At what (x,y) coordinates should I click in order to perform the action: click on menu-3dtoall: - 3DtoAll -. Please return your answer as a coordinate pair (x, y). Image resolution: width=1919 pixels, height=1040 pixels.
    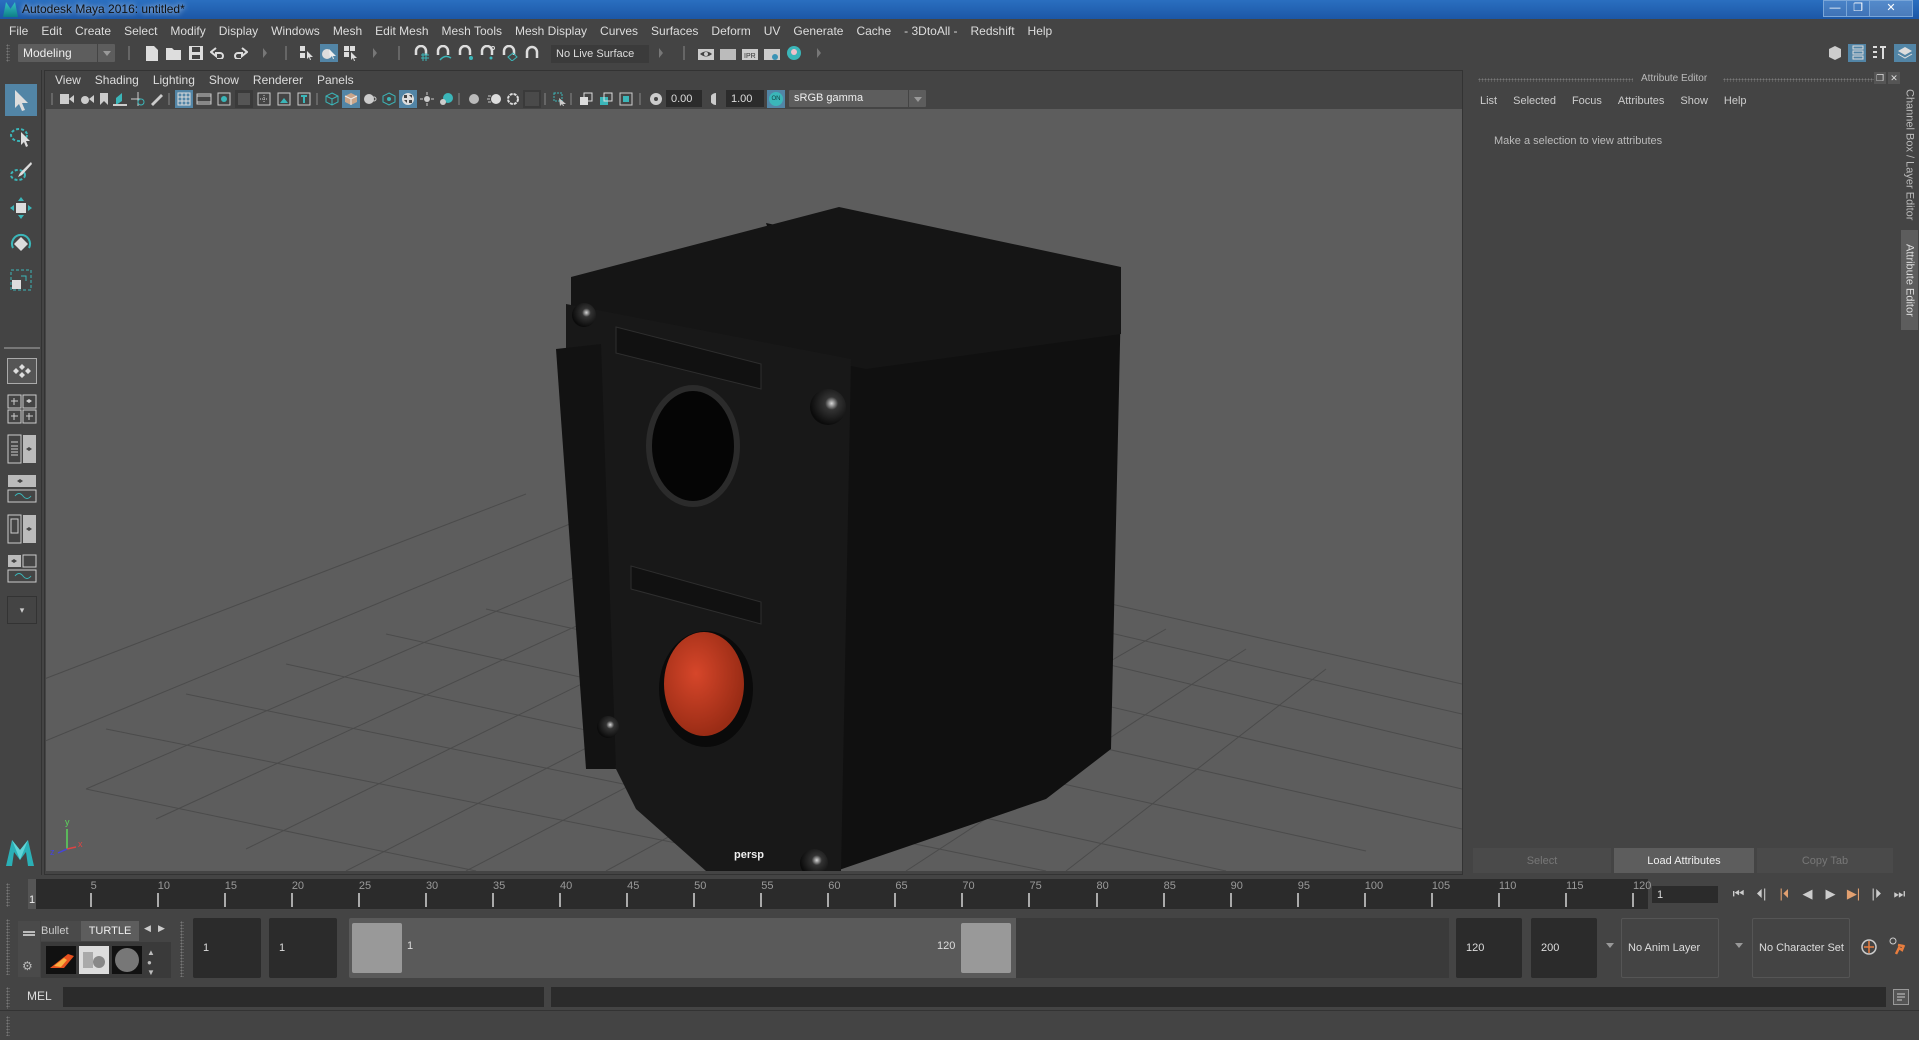
    Looking at the image, I should click on (930, 31).